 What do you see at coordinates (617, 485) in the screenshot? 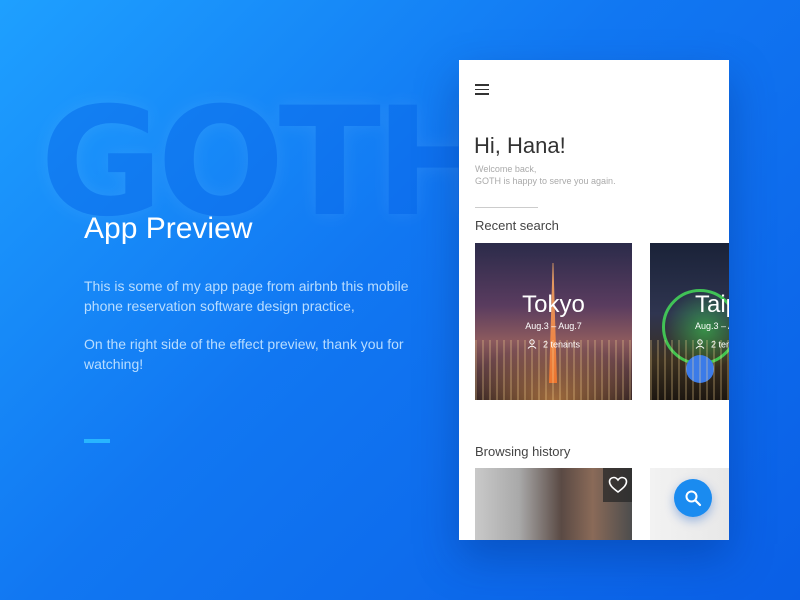
I see `heart-icon` at bounding box center [617, 485].